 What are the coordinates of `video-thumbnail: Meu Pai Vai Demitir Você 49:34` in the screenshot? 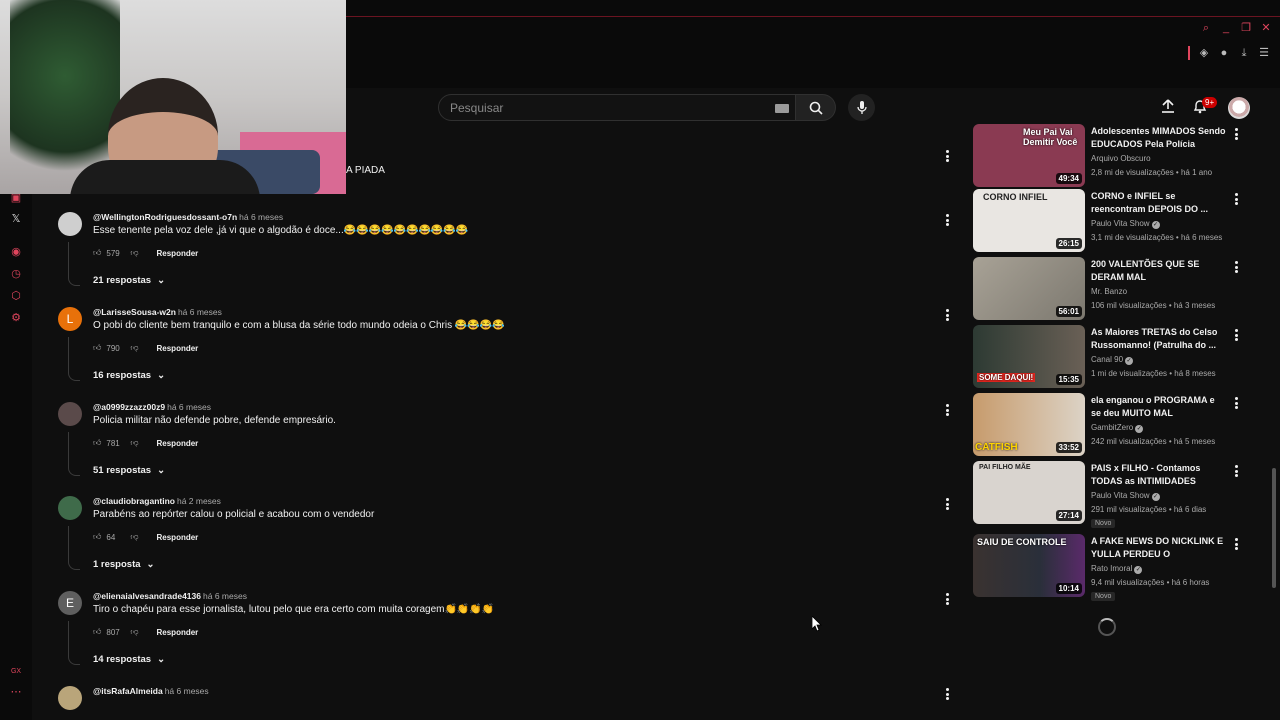 It's located at (1029, 155).